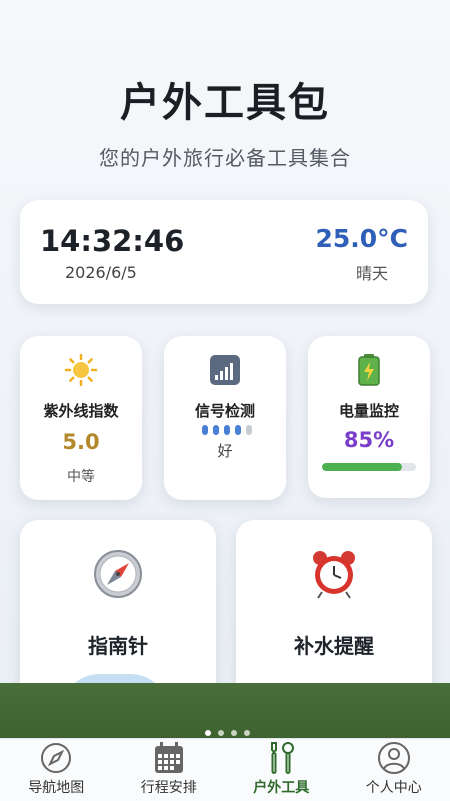 The width and height of the screenshot is (450, 801). What do you see at coordinates (362, 467) in the screenshot?
I see `battery-progress-fill` at bounding box center [362, 467].